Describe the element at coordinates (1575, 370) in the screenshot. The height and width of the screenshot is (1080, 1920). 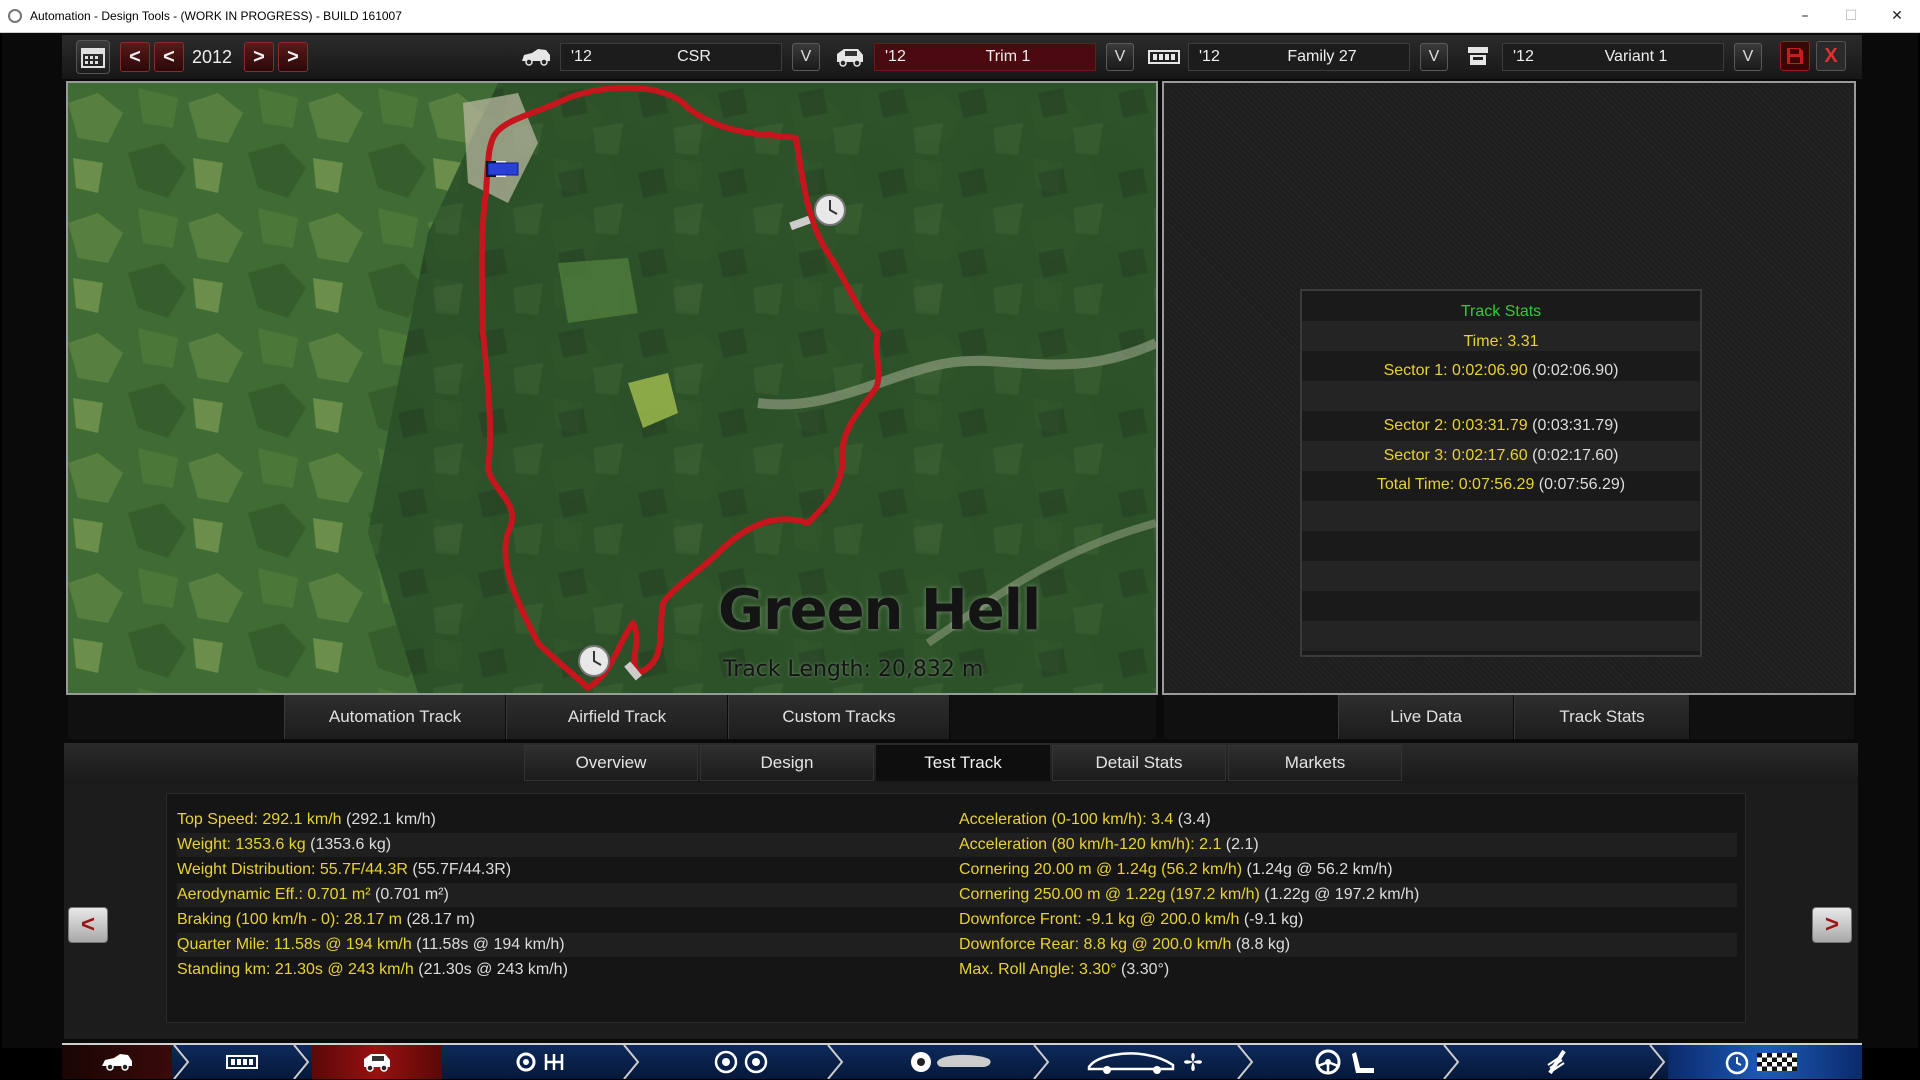
I see `sector-1-ref: (0:02:06.90)` at that location.